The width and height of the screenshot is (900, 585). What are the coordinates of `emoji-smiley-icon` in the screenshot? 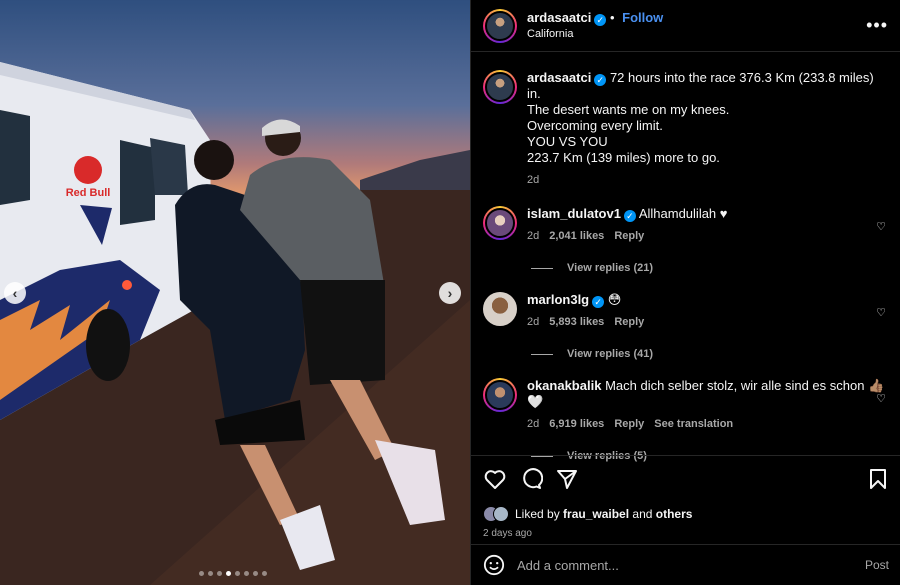 It's located at (494, 565).